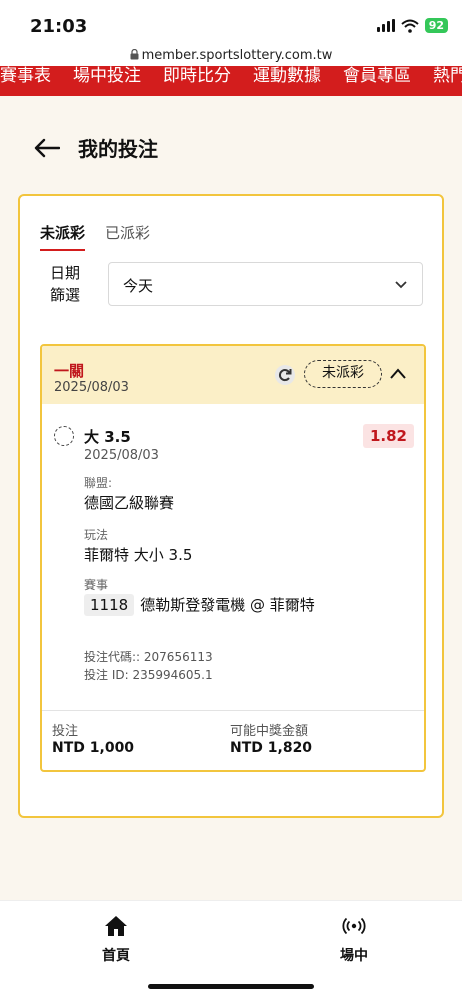 This screenshot has width=462, height=1000. What do you see at coordinates (237, 55) in the screenshot?
I see `url-text: member.sportslottery.com.tw` at bounding box center [237, 55].